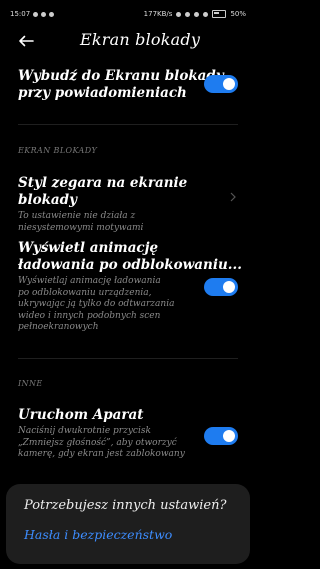  I want to click on battery-icon, so click(219, 14).